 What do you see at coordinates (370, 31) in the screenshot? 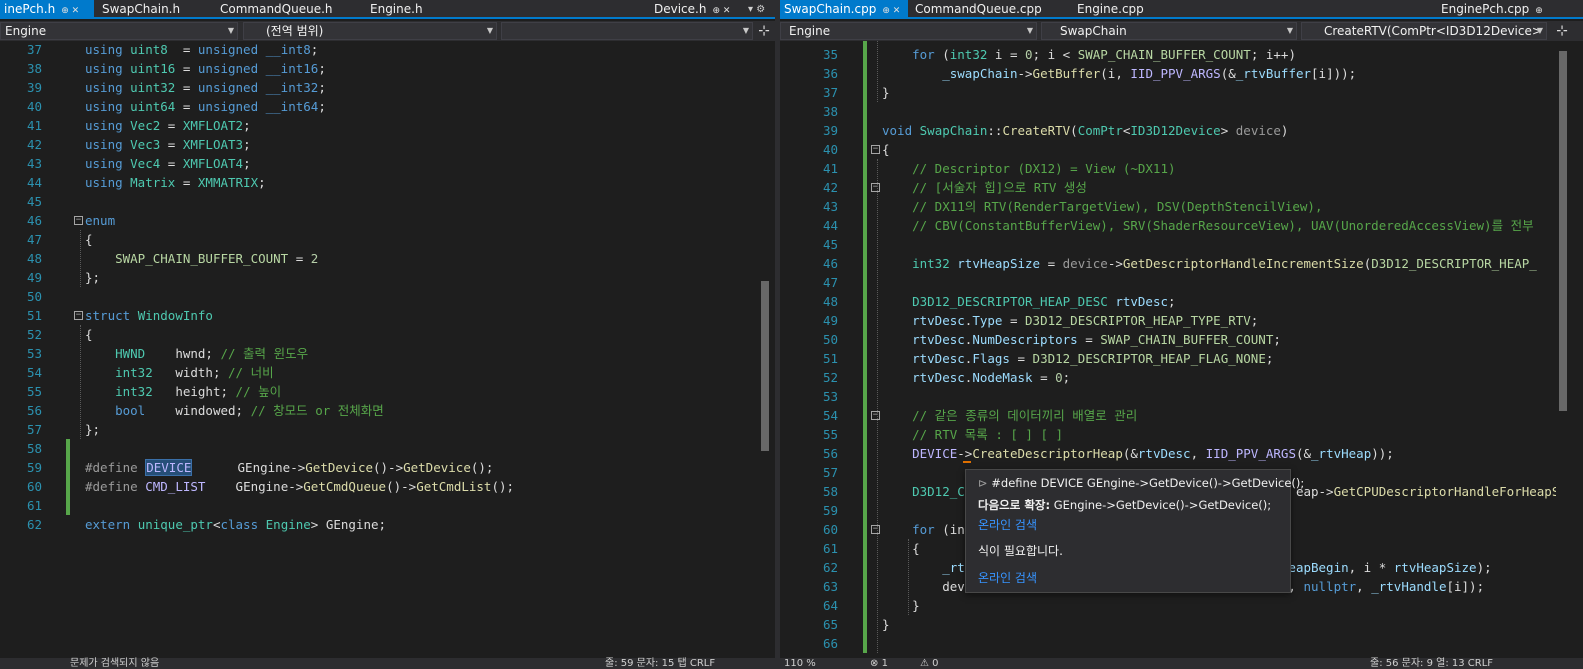
I see `scope-dropdown: (전역 범위) ▼` at bounding box center [370, 31].